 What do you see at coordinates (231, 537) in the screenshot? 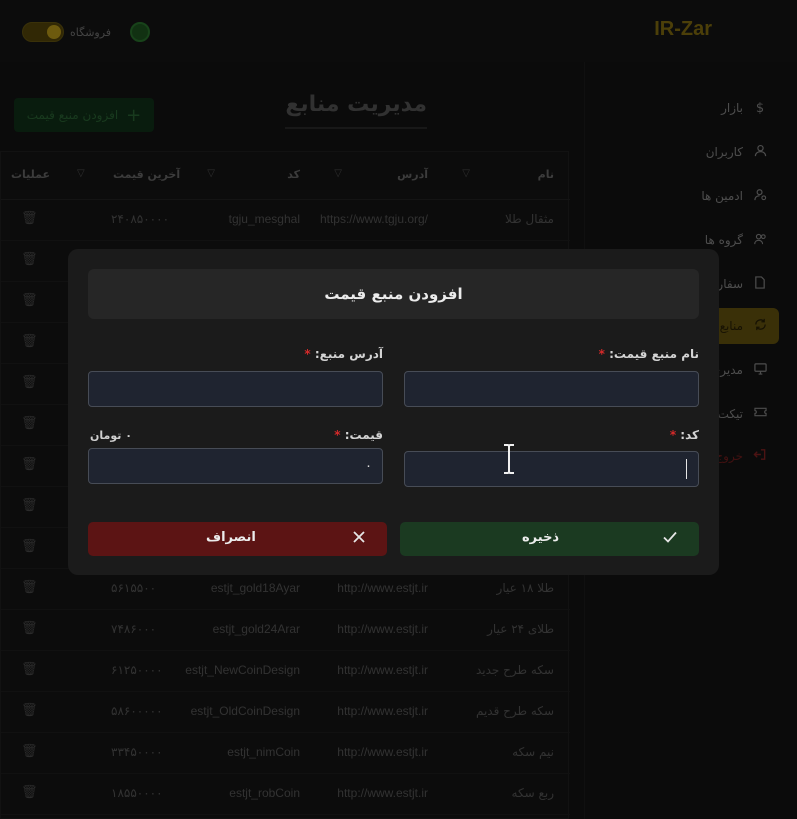
I see `cancel-label: انصراف` at bounding box center [231, 537].